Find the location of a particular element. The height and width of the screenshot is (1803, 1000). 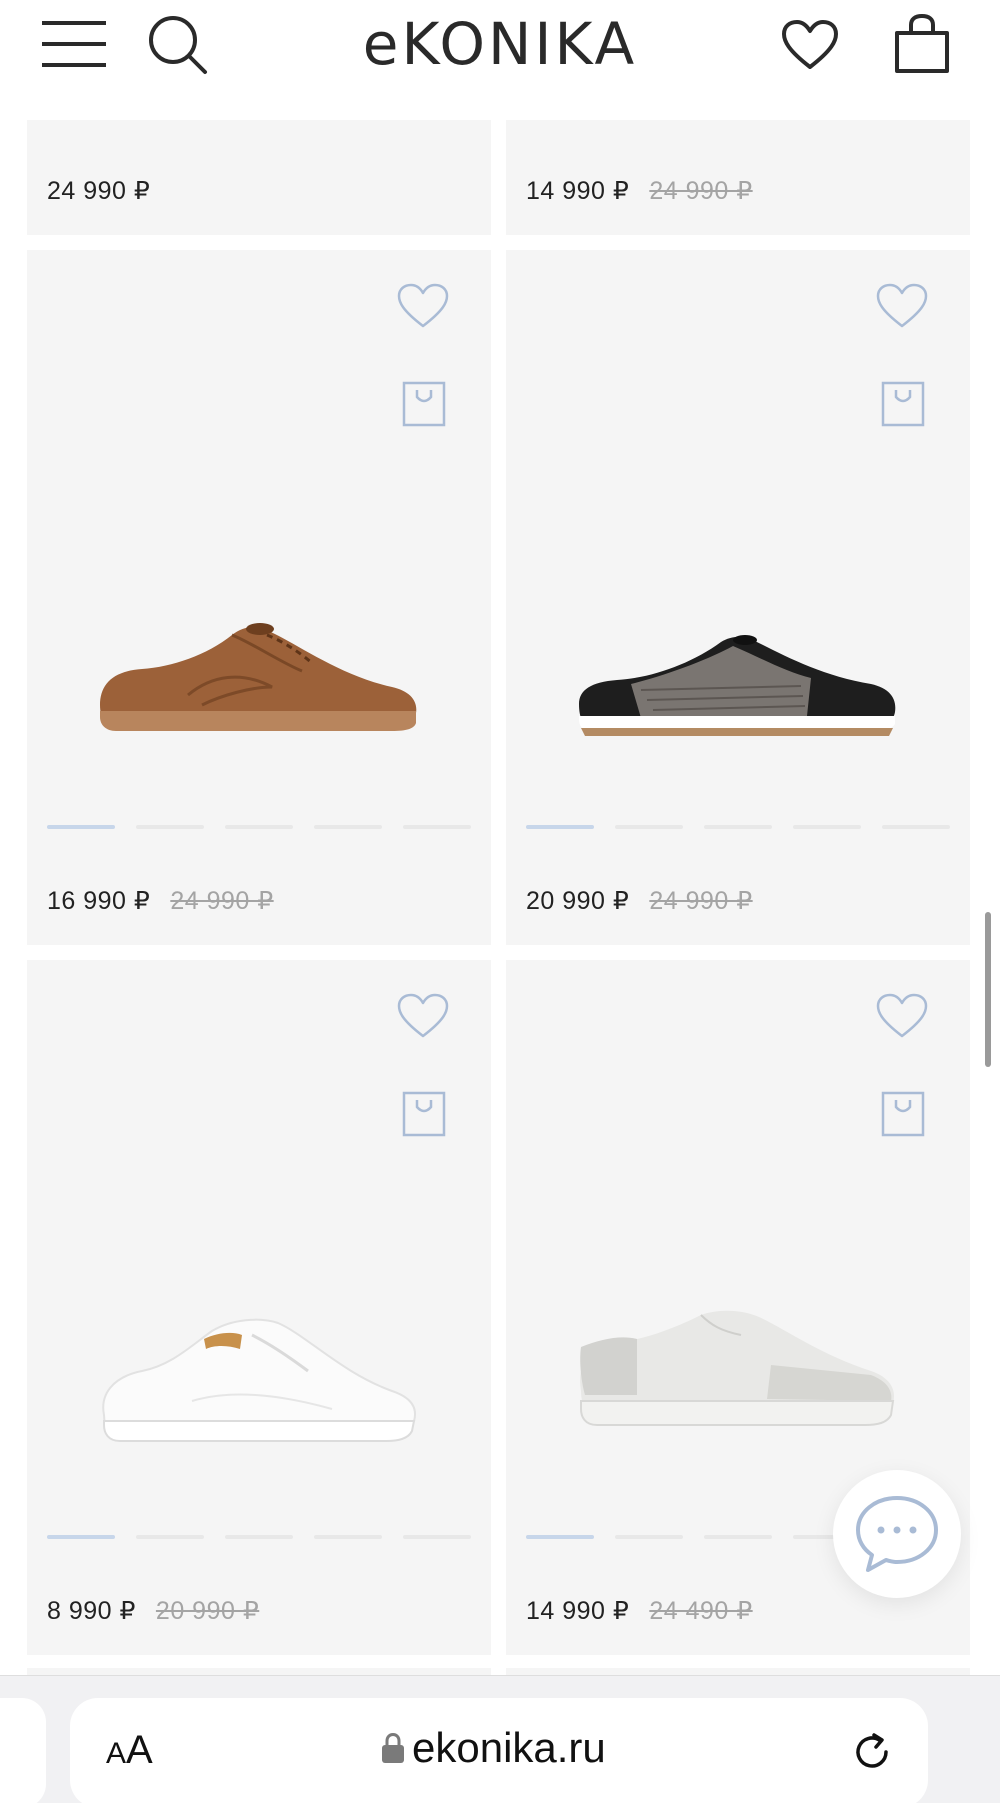

text-size-large-label: A is located at coordinates (139, 1750).